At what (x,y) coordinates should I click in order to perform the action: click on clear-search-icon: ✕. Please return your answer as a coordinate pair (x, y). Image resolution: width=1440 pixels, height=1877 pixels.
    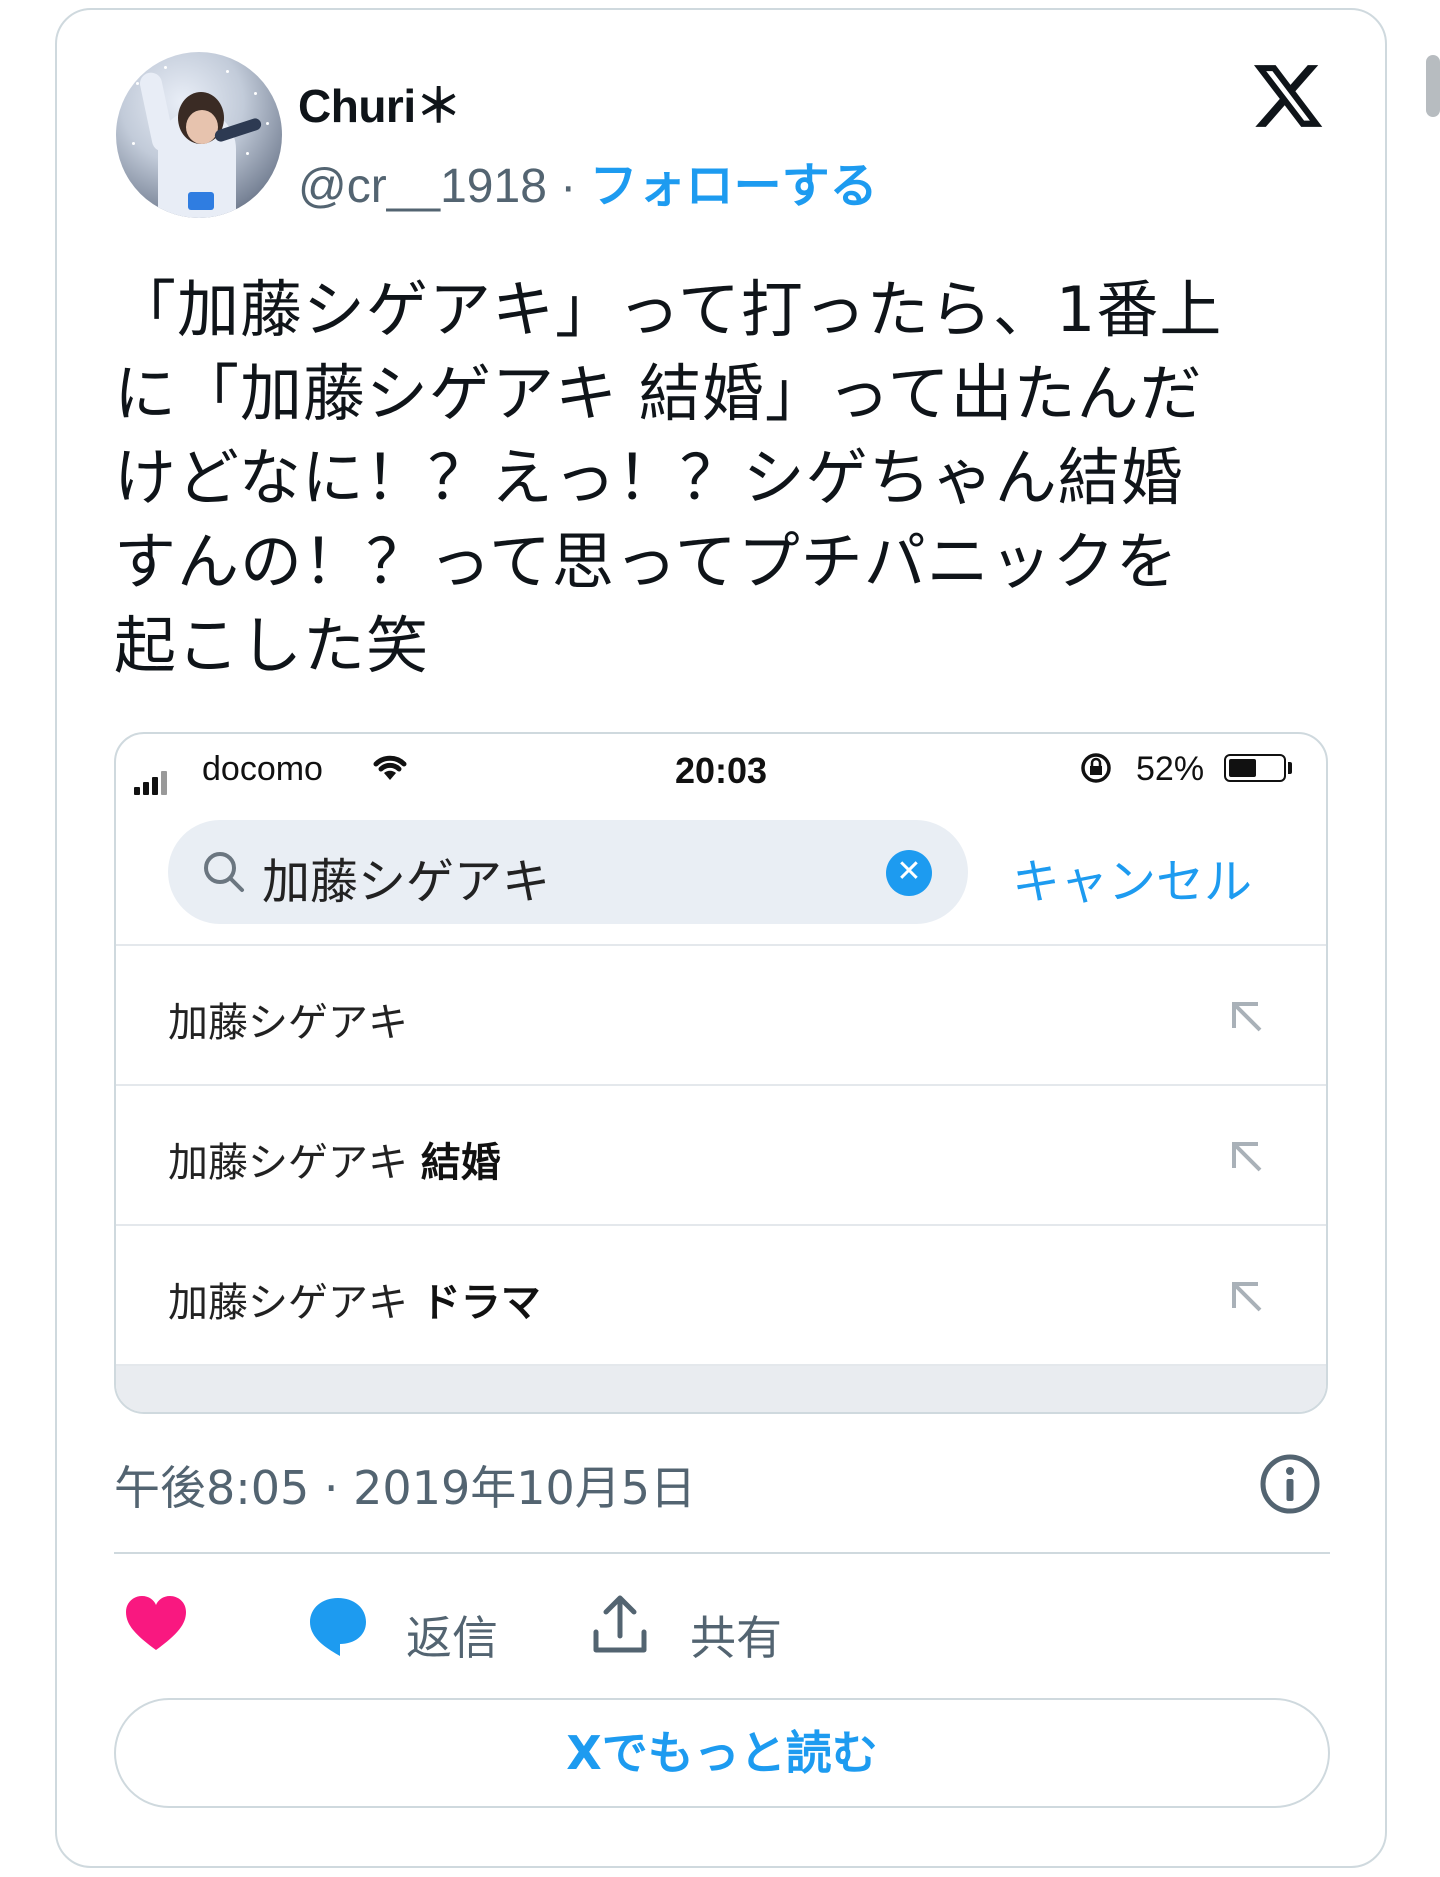
    Looking at the image, I should click on (909, 873).